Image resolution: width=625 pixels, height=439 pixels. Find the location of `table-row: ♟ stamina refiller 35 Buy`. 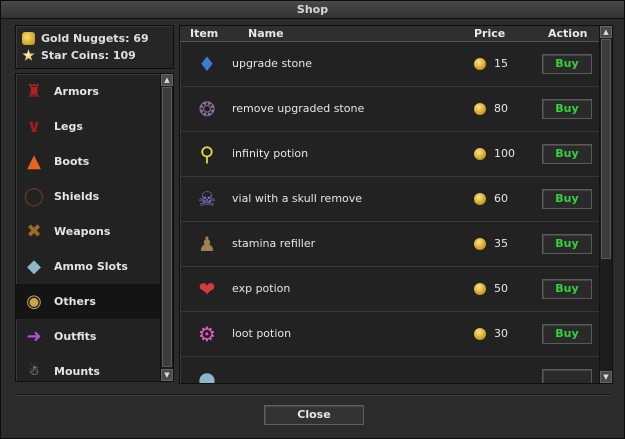

table-row: ♟ stamina refiller 35 Buy is located at coordinates (390, 244).